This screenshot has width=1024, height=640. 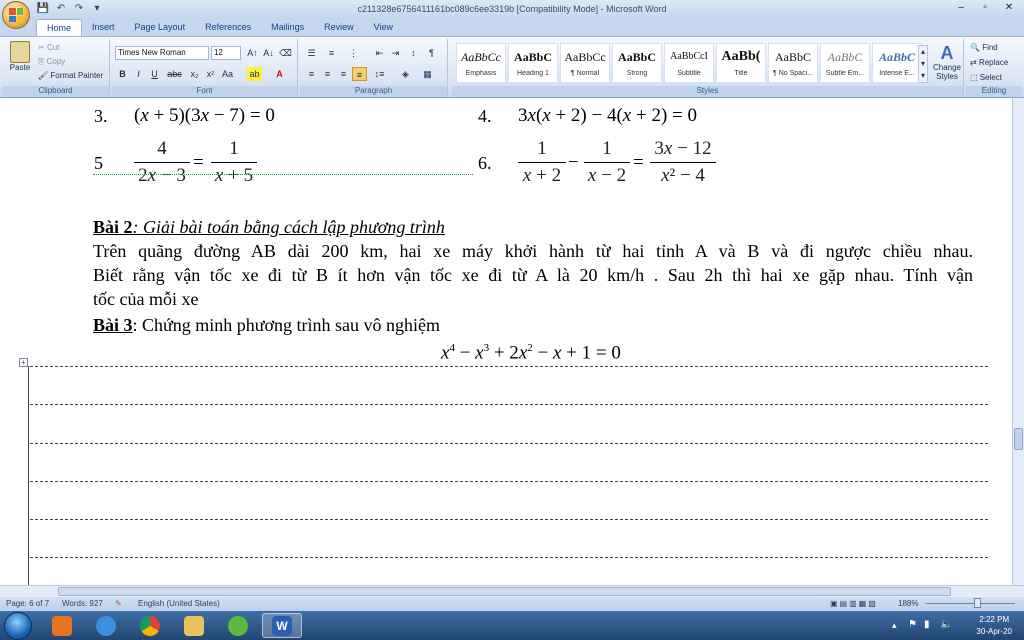 What do you see at coordinates (637, 73) in the screenshot?
I see `style-name: Strong` at bounding box center [637, 73].